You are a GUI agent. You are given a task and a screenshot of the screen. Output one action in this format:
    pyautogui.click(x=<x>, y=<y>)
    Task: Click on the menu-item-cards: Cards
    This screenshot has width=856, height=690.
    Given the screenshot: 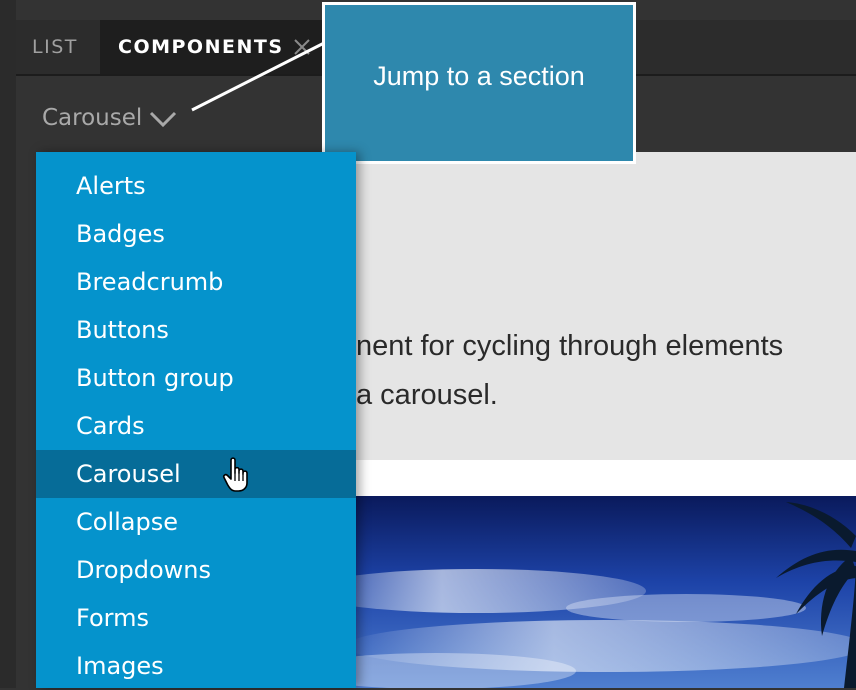 What is the action you would take?
    pyautogui.click(x=196, y=426)
    